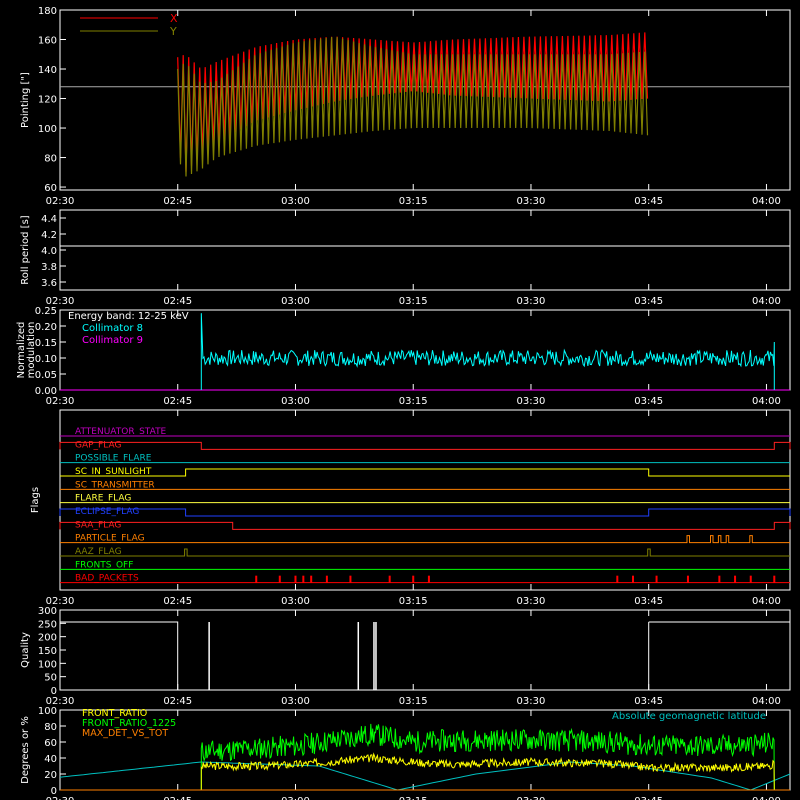 Image resolution: width=800 pixels, height=800 pixels. Describe the element at coordinates (173, 31) in the screenshot. I see `legend-label-y: Y` at that location.